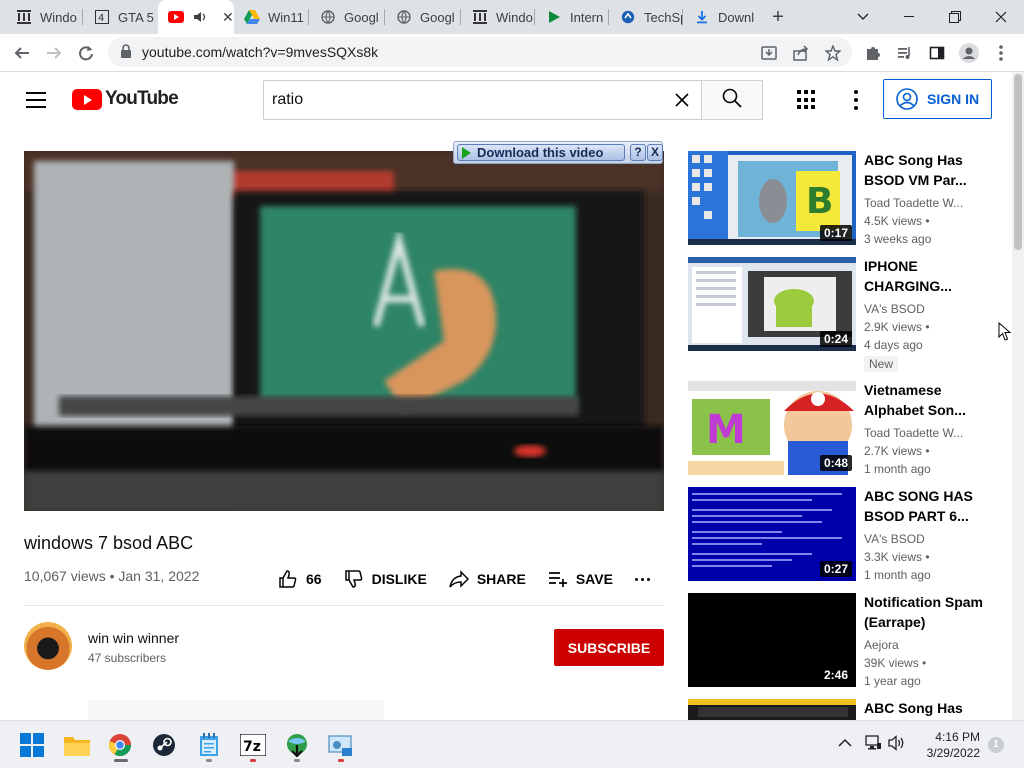 Image resolution: width=1024 pixels, height=768 pixels. I want to click on new-tab-button: +, so click(778, 17).